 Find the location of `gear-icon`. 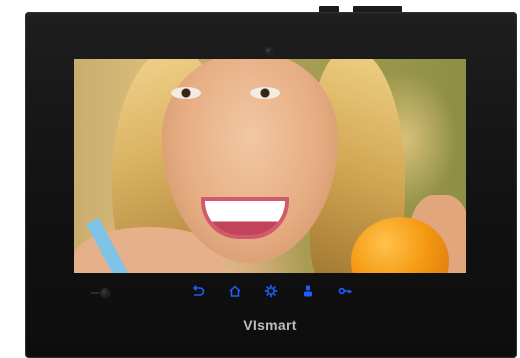

gear-icon is located at coordinates (271, 291).